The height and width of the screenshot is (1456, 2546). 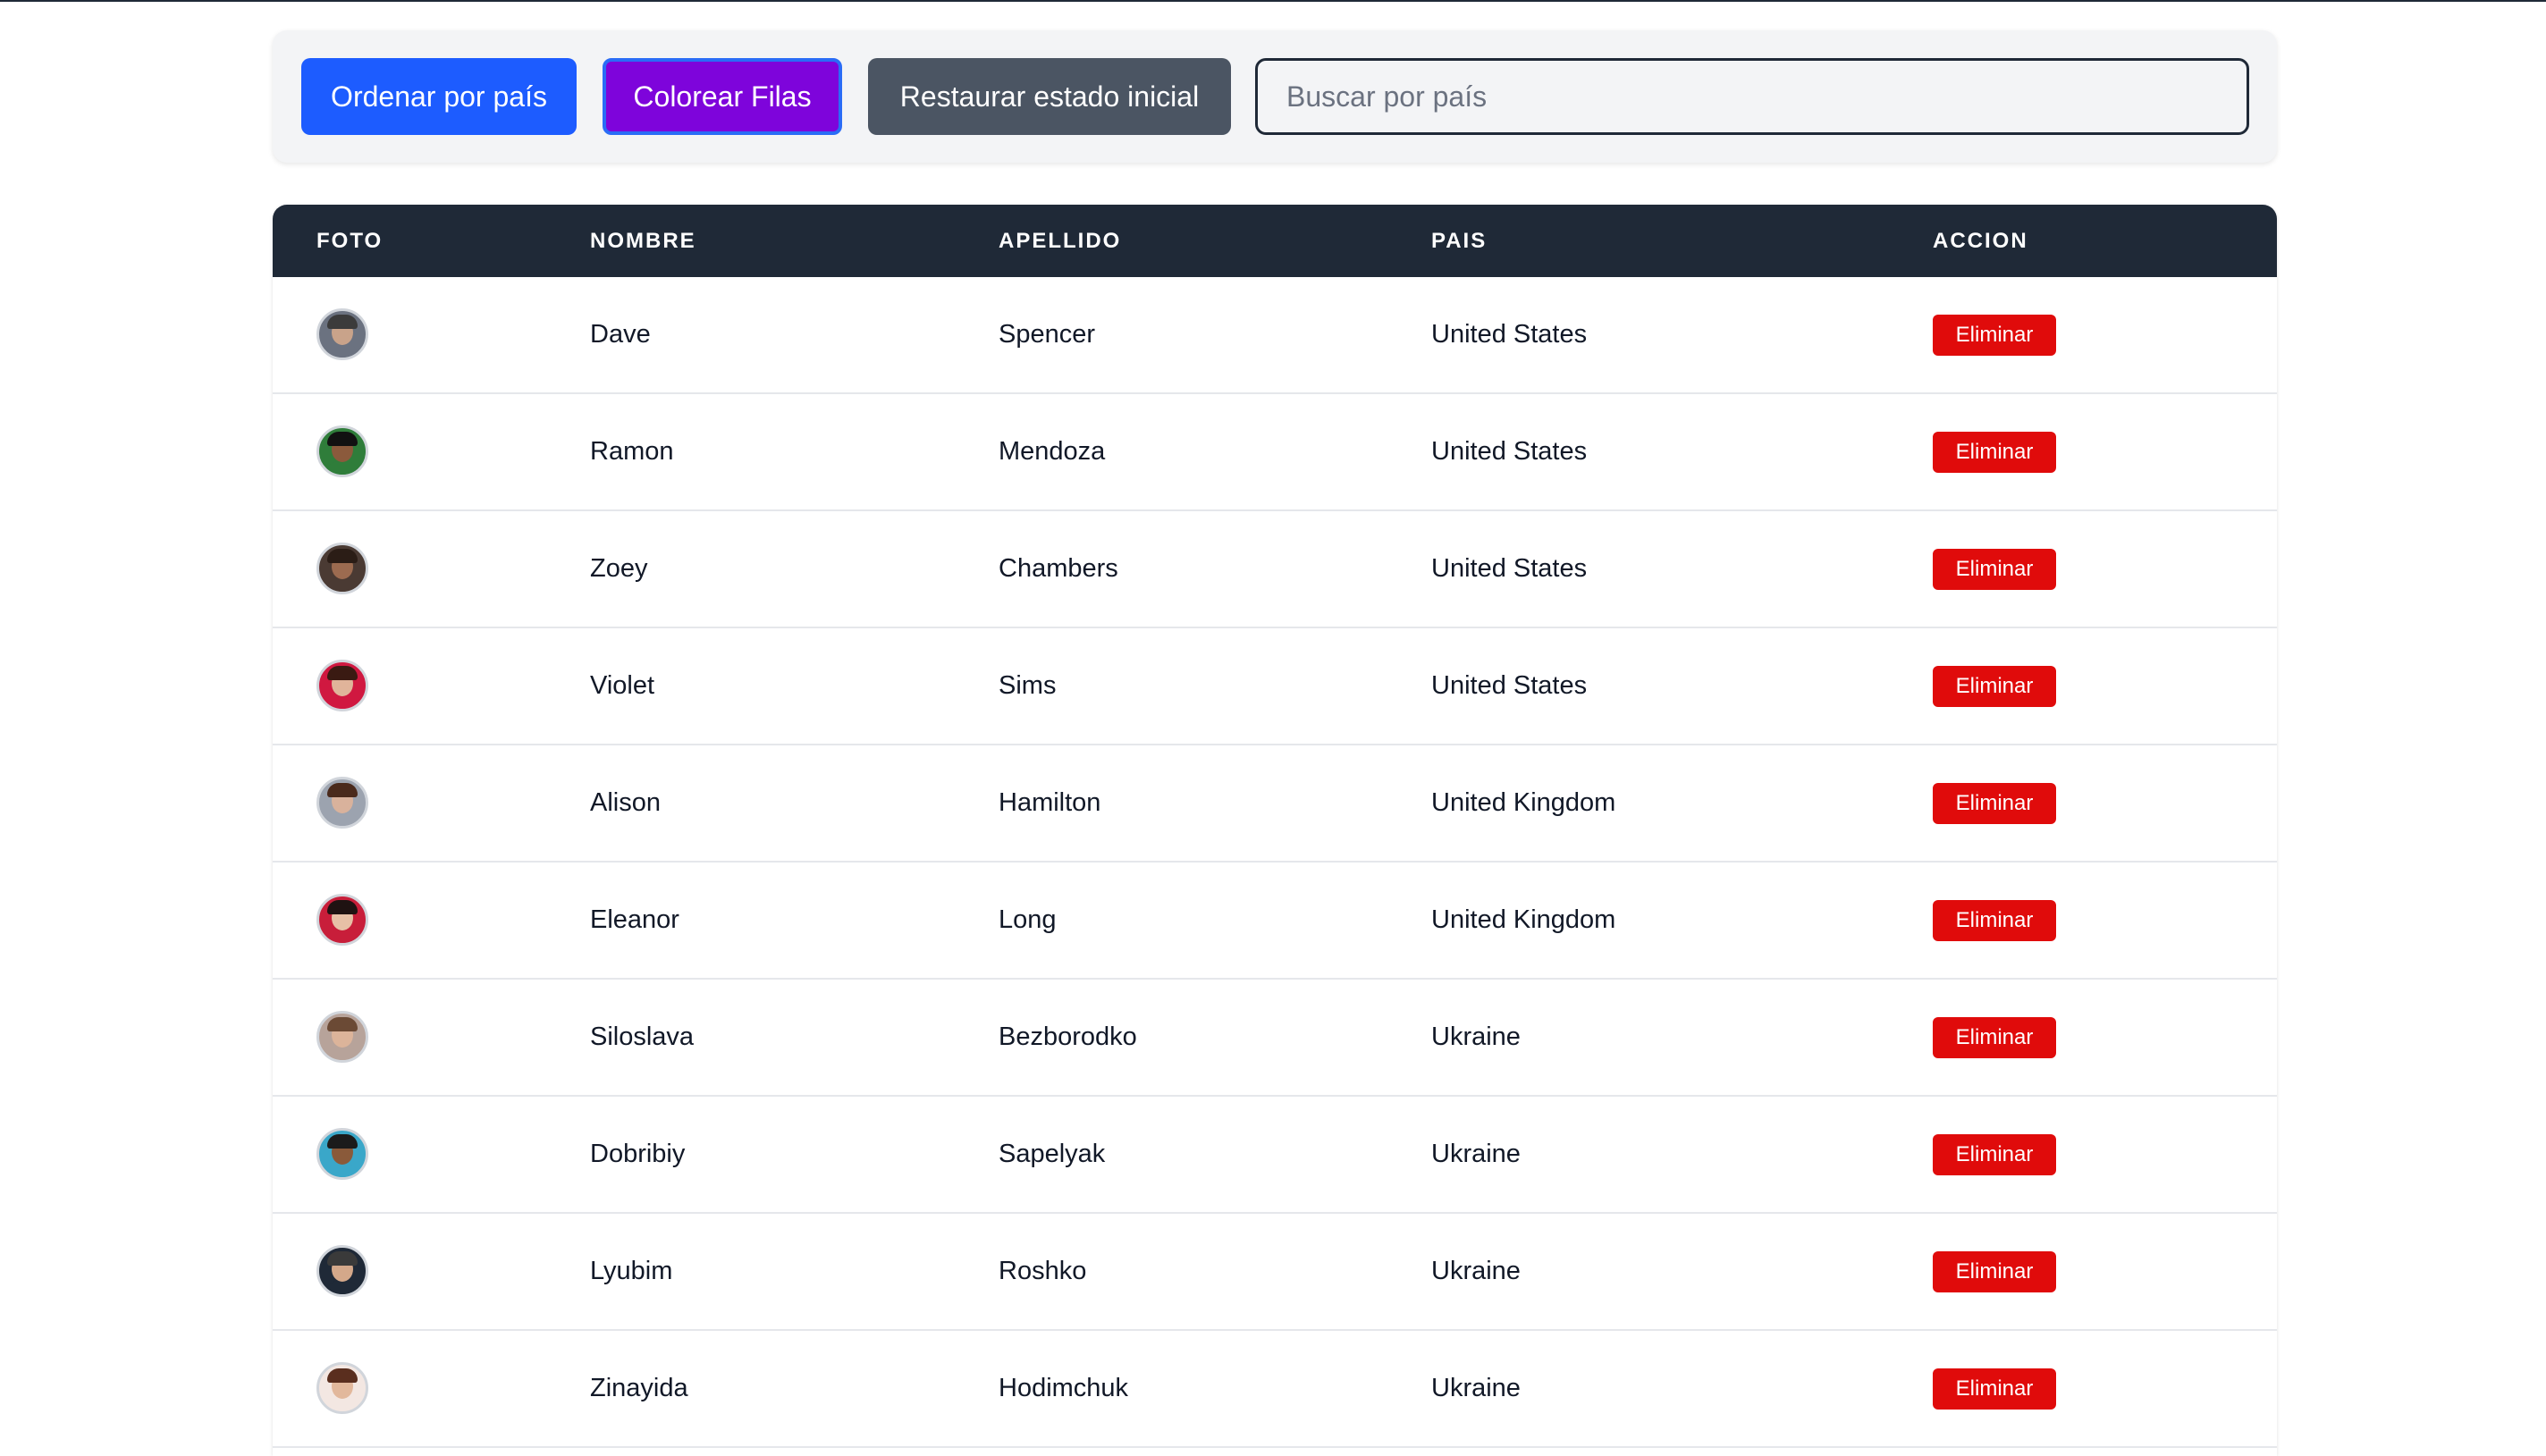 What do you see at coordinates (1050, 802) in the screenshot?
I see `cell-apellido: Hamilton` at bounding box center [1050, 802].